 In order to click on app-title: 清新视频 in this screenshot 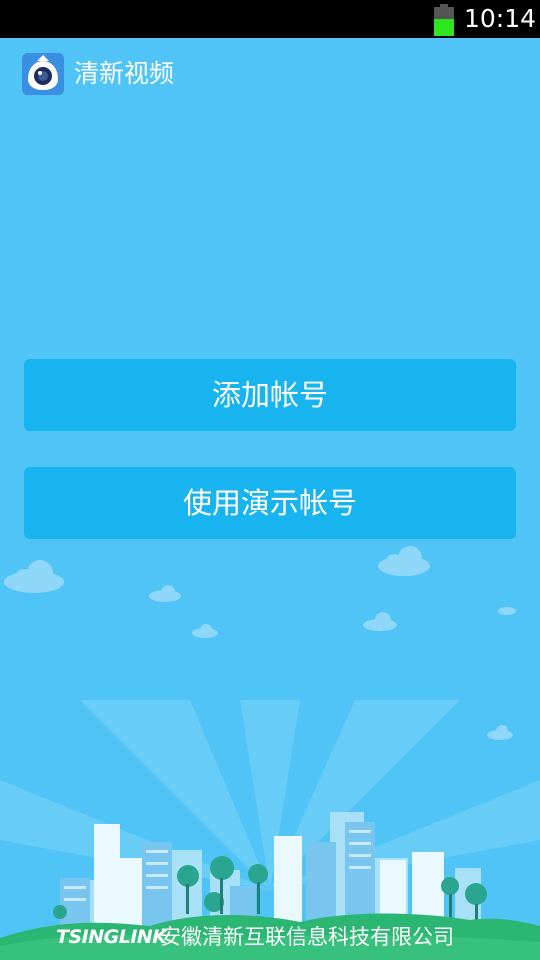, I will do `click(124, 73)`.